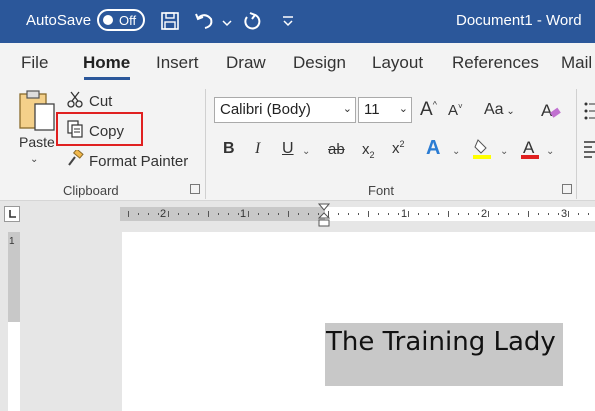 The width and height of the screenshot is (595, 411). I want to click on cut-button: Cut, so click(89, 101).